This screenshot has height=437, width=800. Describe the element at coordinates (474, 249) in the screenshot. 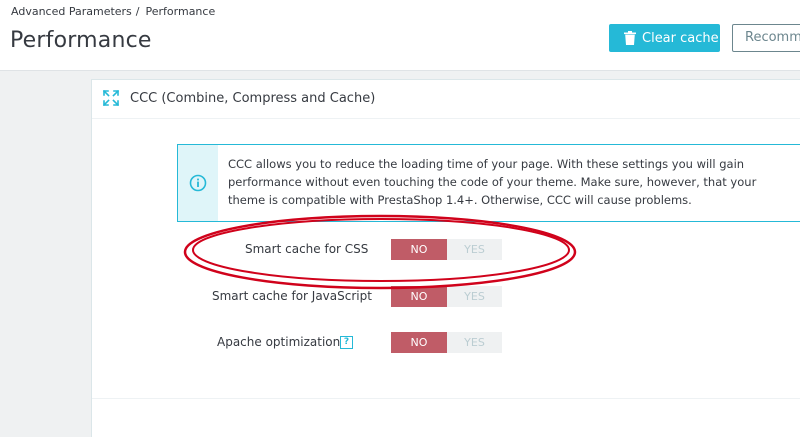

I see `smart-cache-css-yes: YES` at that location.